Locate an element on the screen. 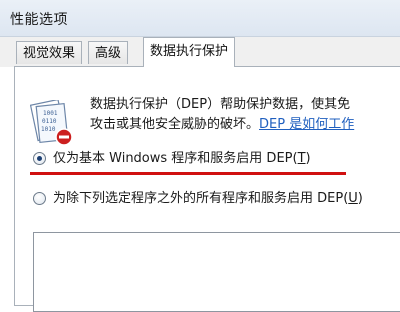 This screenshot has height=312, width=400. dep-description-line2-row: 攻击或其他安全威胁的破坏。DEP 是如何工作 is located at coordinates (245, 125).